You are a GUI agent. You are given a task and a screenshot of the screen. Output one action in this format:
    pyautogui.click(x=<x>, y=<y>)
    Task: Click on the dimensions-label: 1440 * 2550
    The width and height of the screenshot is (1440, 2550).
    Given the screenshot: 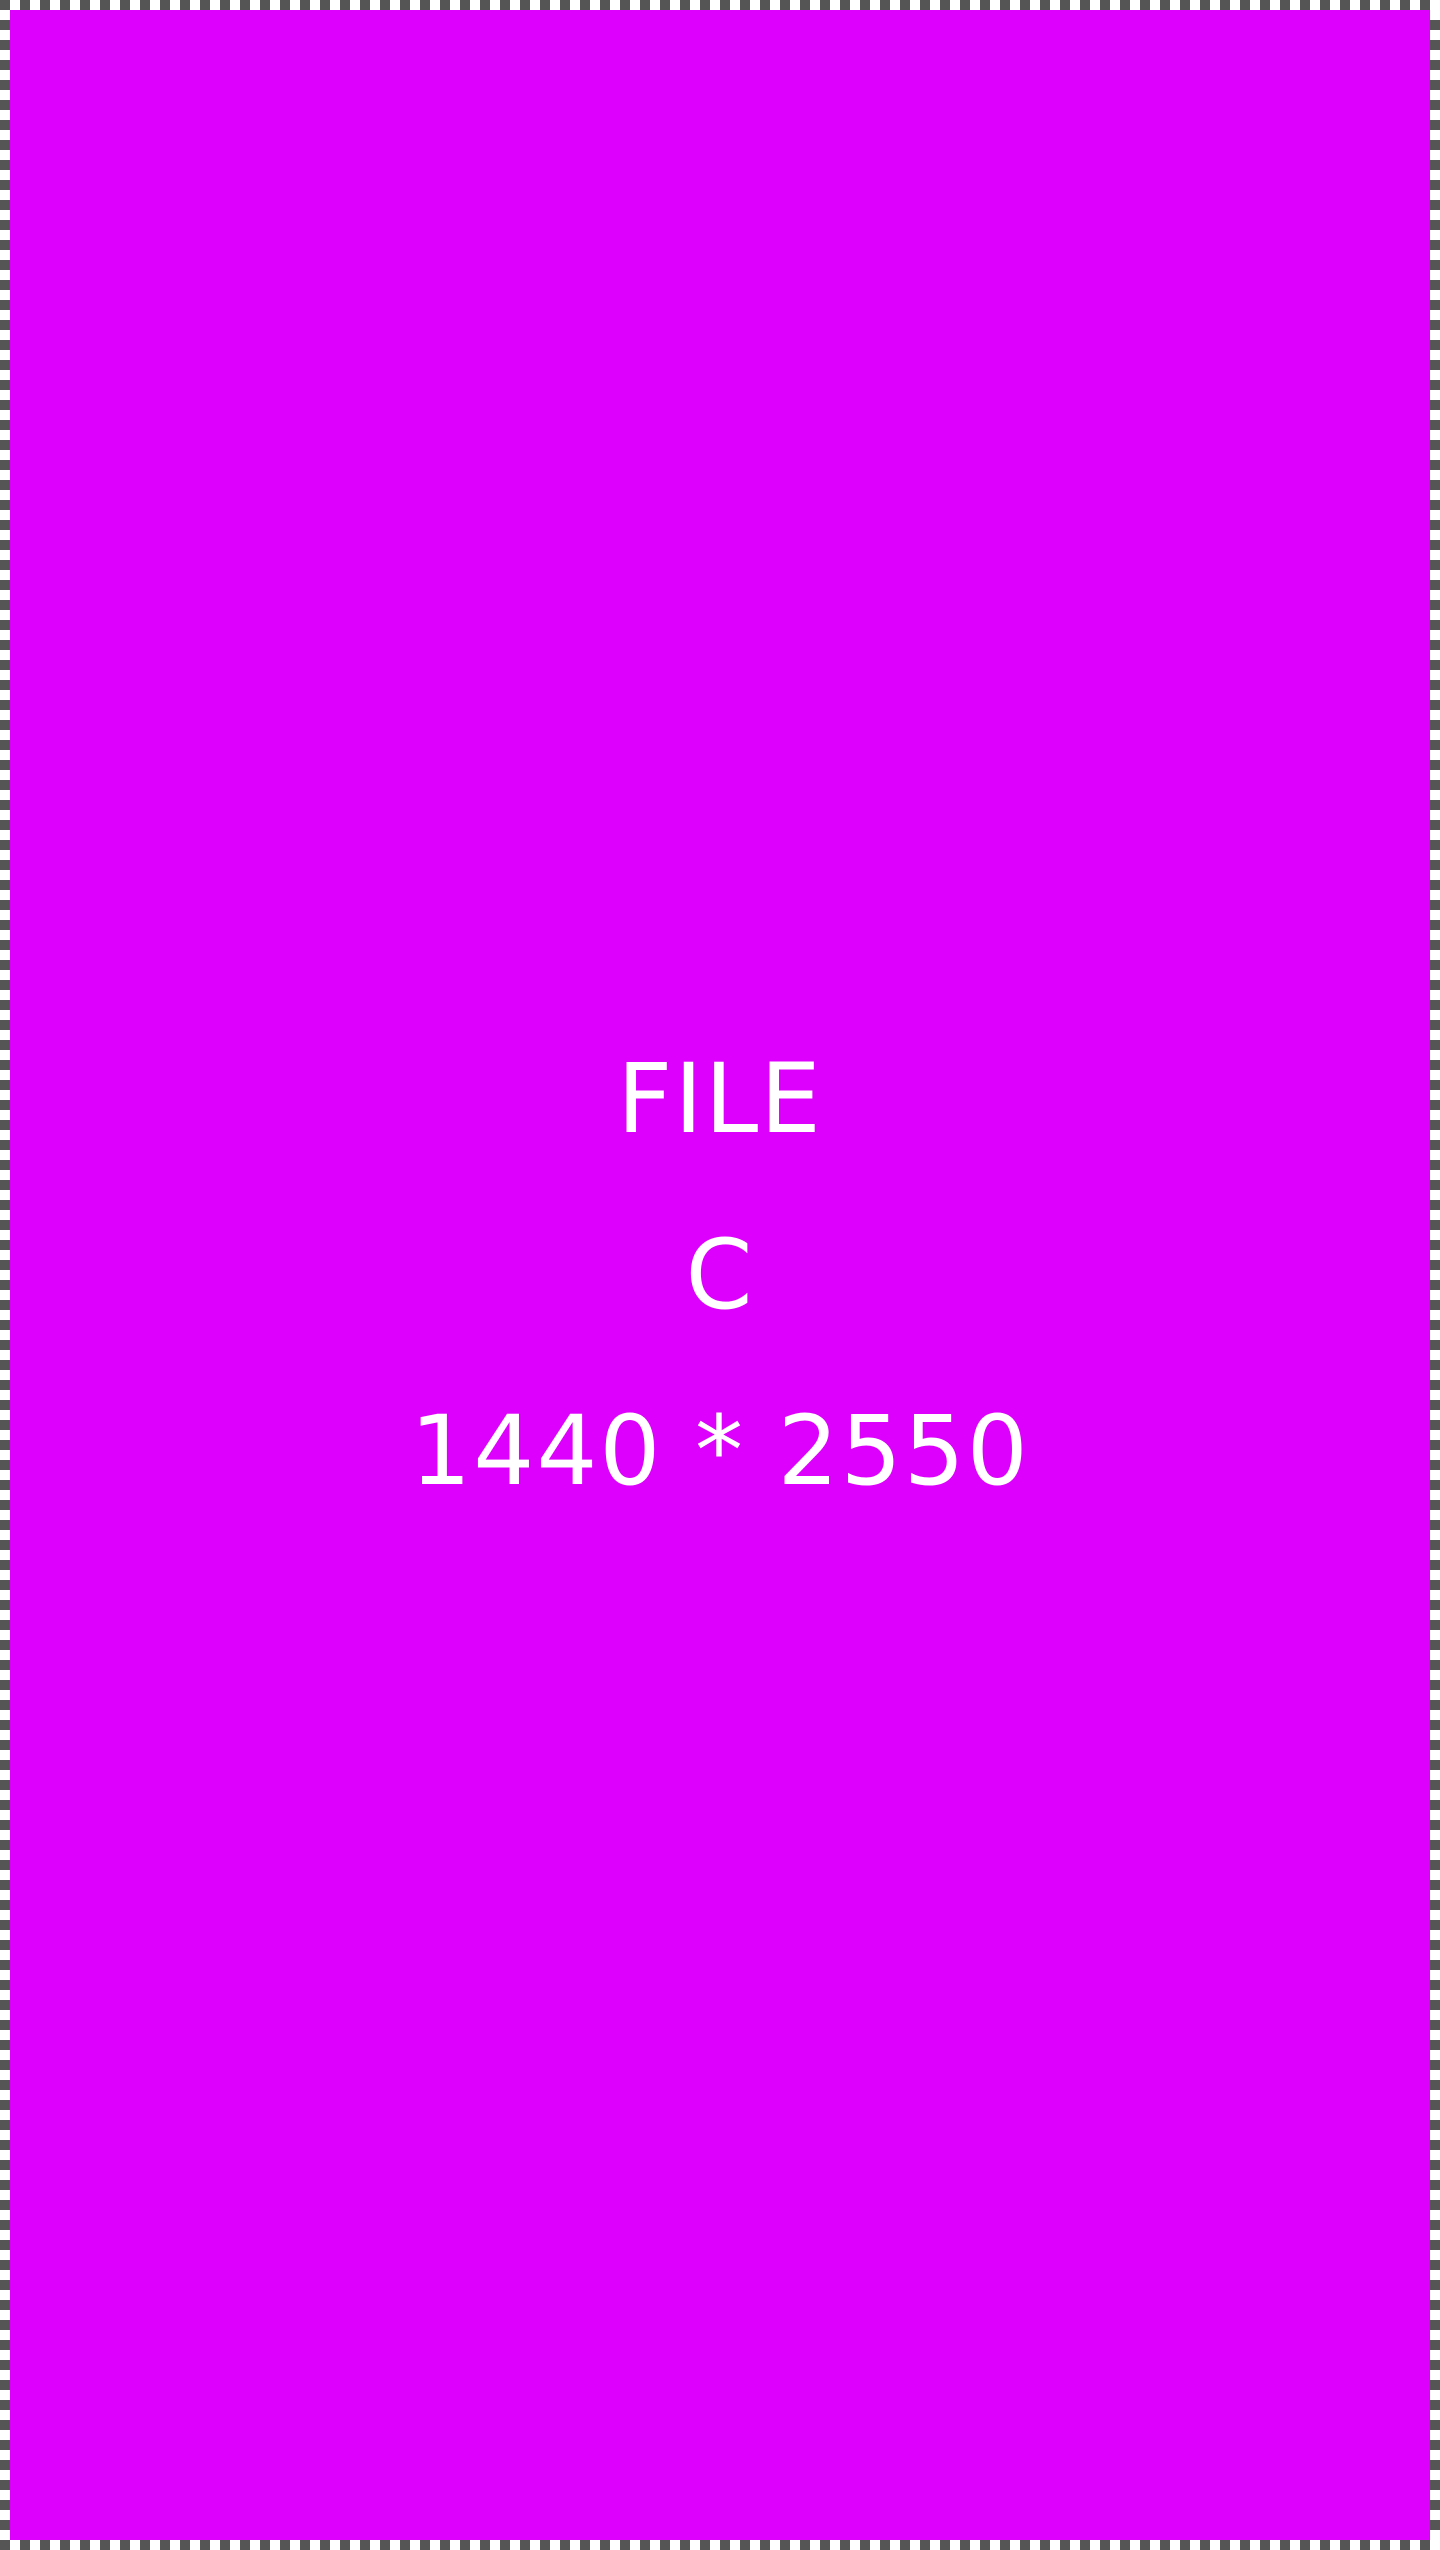 What is the action you would take?
    pyautogui.click(x=720, y=1451)
    